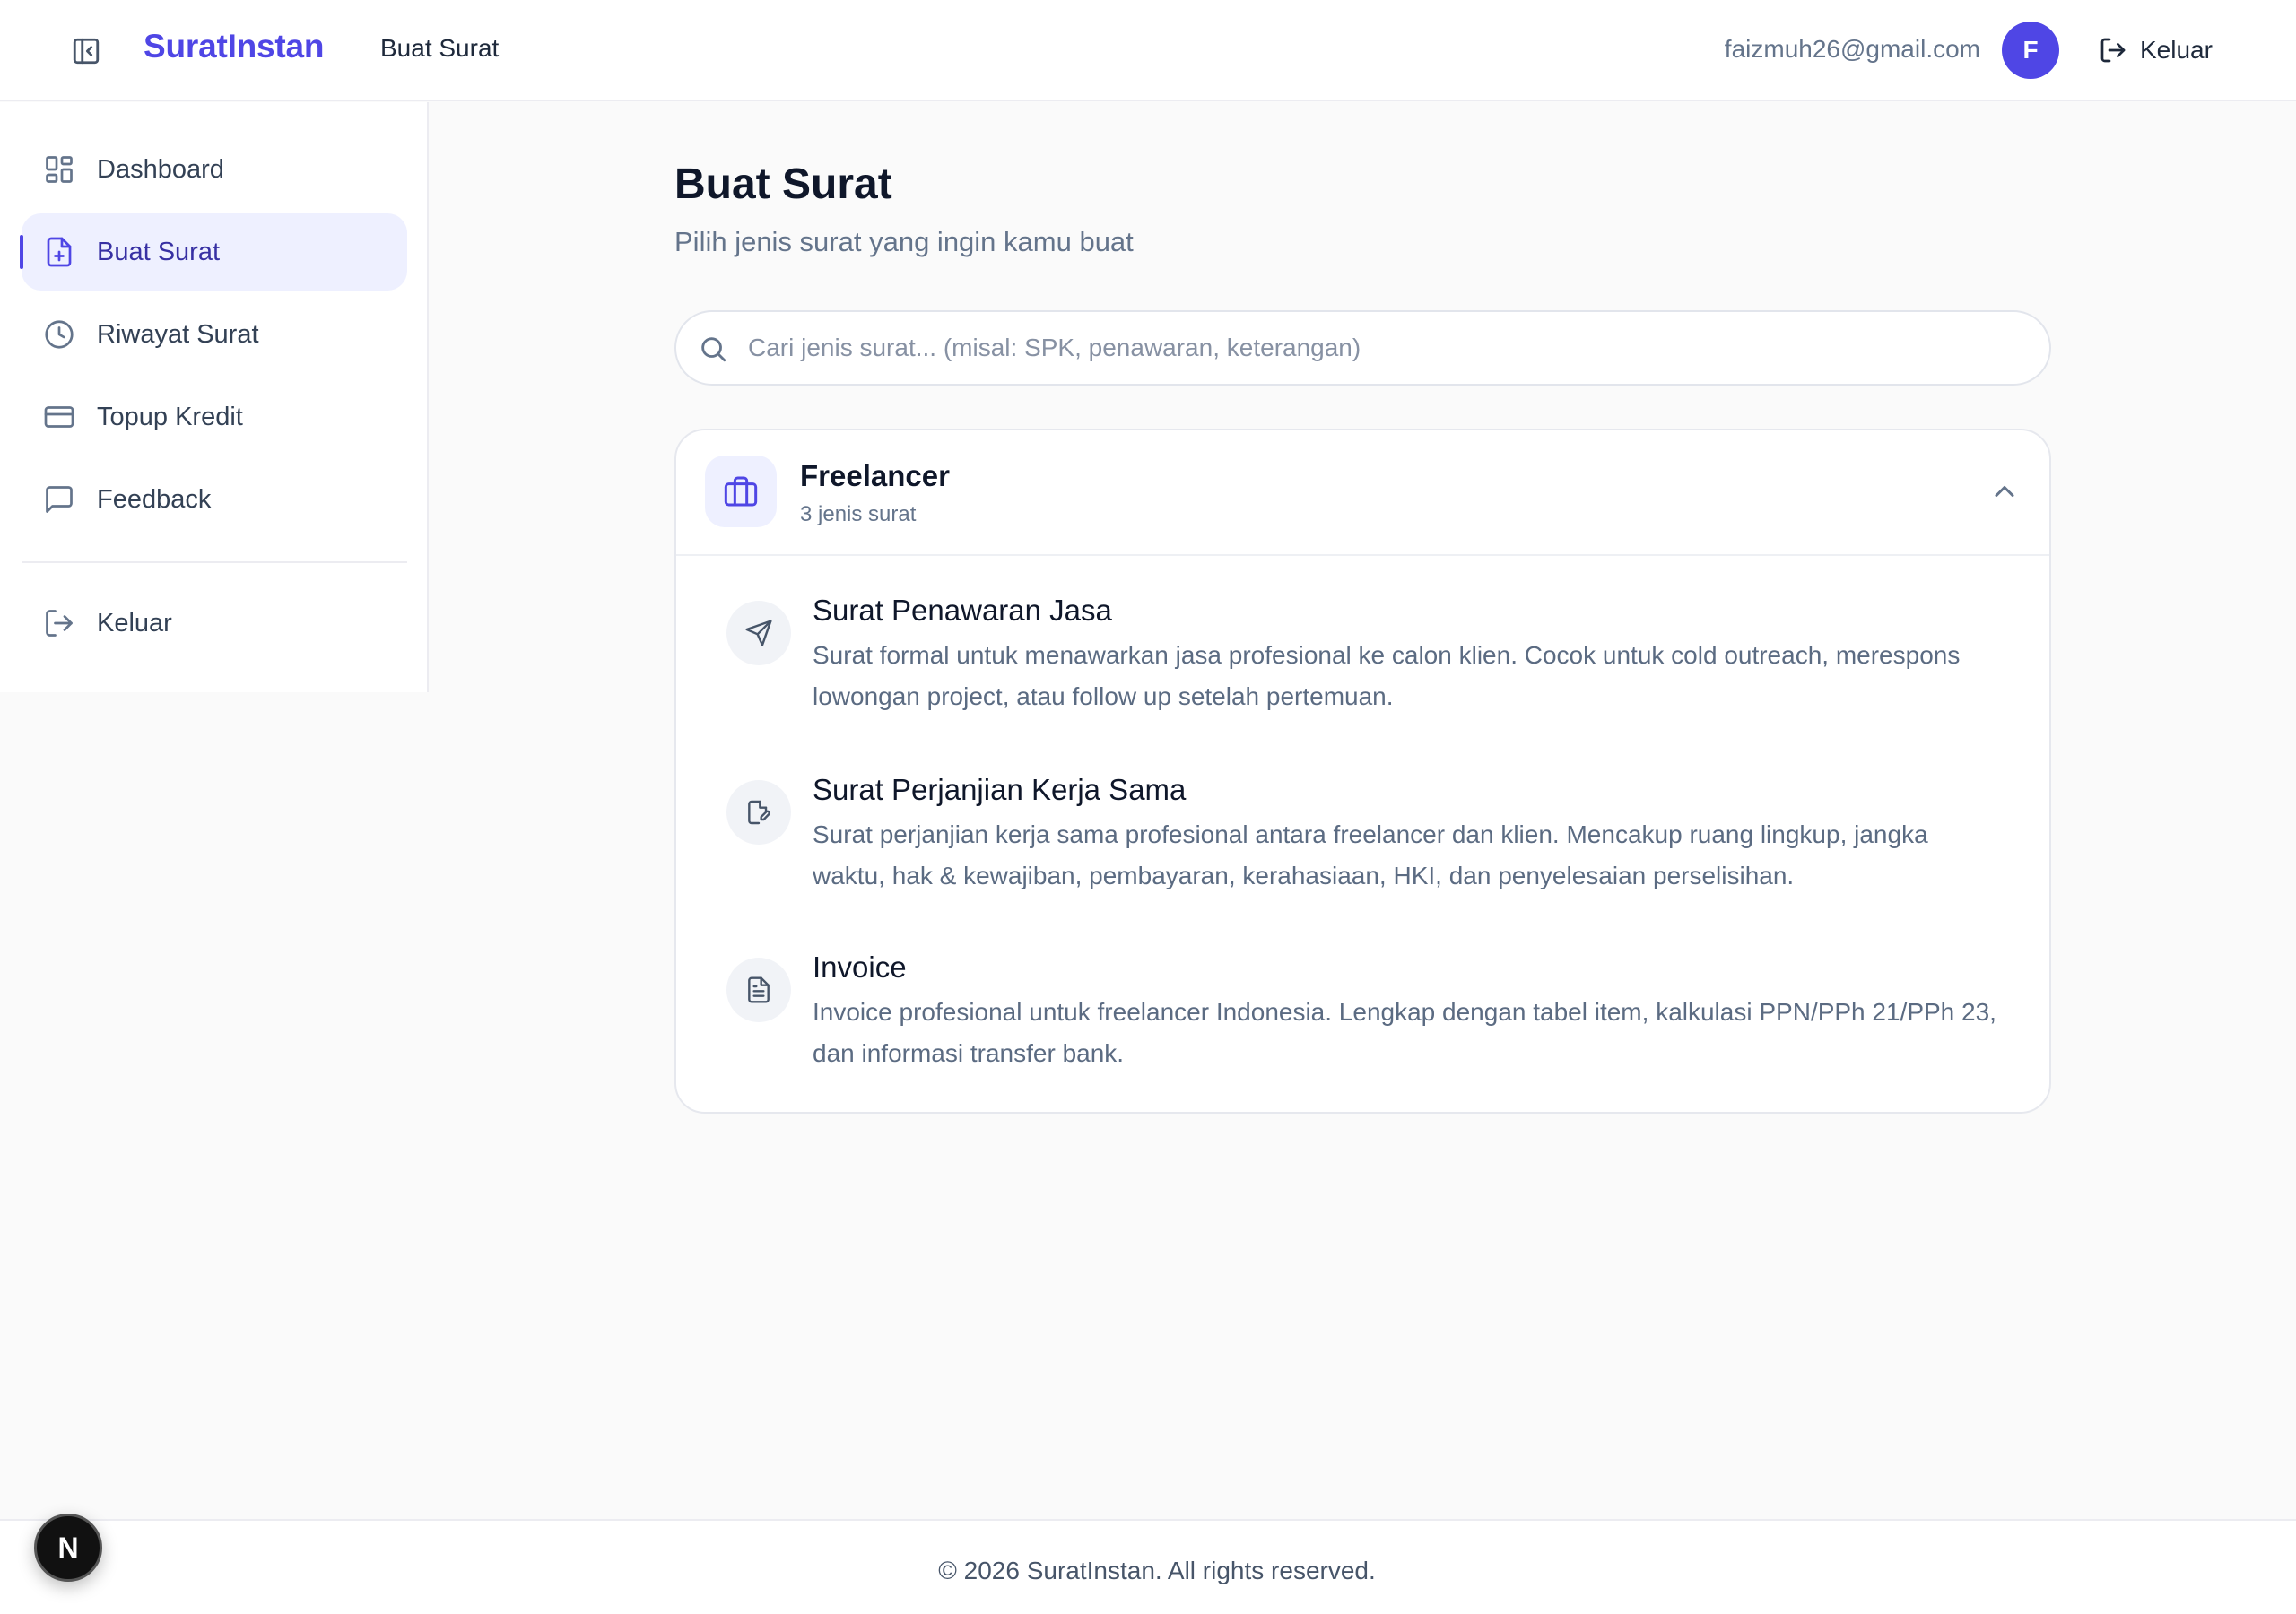 The width and height of the screenshot is (2296, 1614). Describe the element at coordinates (783, 184) in the screenshot. I see `page-title: Buat Surat` at that location.